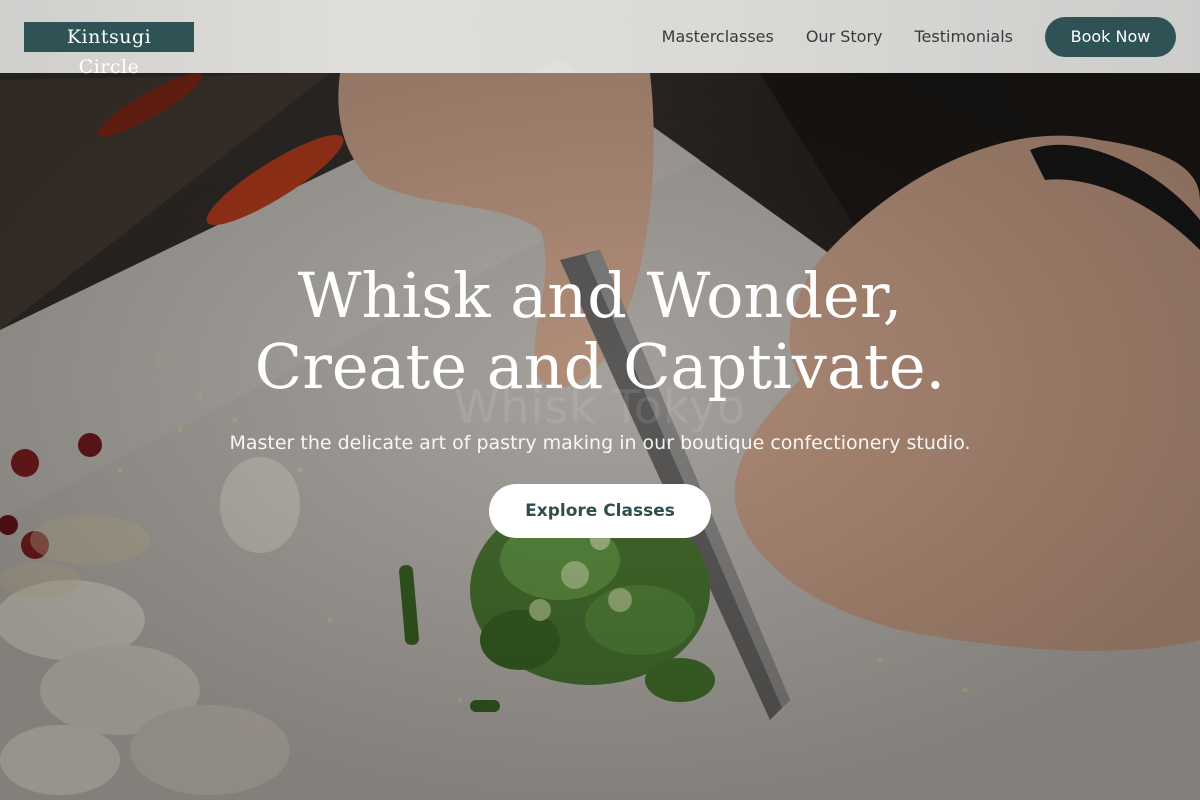 The height and width of the screenshot is (800, 1200). Describe the element at coordinates (109, 49) in the screenshot. I see `logo: Kintsugi Circle` at that location.